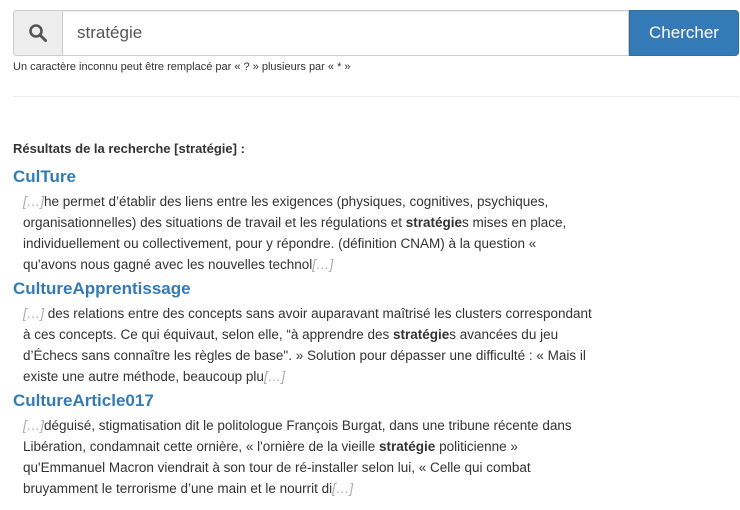 Image resolution: width=740 pixels, height=510 pixels. I want to click on search-bar: Chercher, so click(376, 33).